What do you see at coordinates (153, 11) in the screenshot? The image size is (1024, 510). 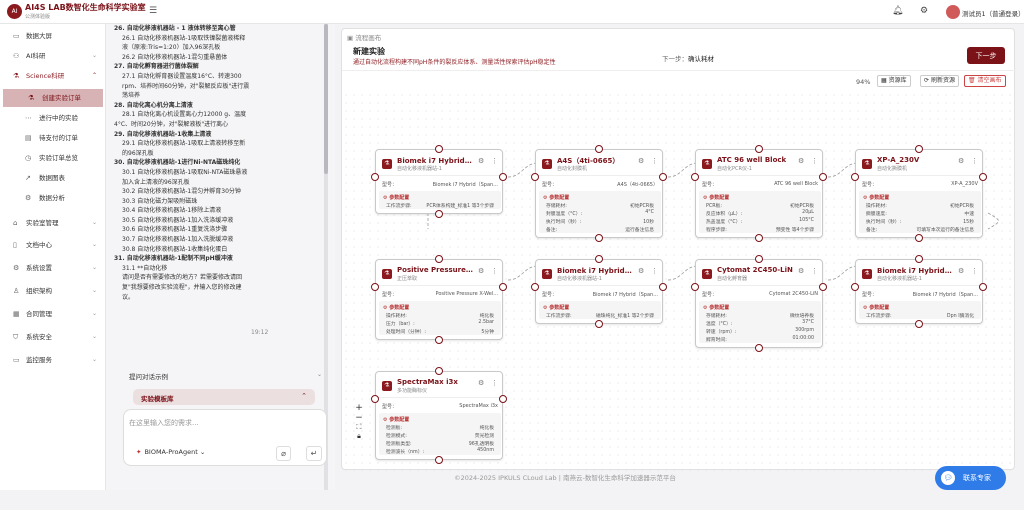 I see `menu-toggle-icon: ☰` at bounding box center [153, 11].